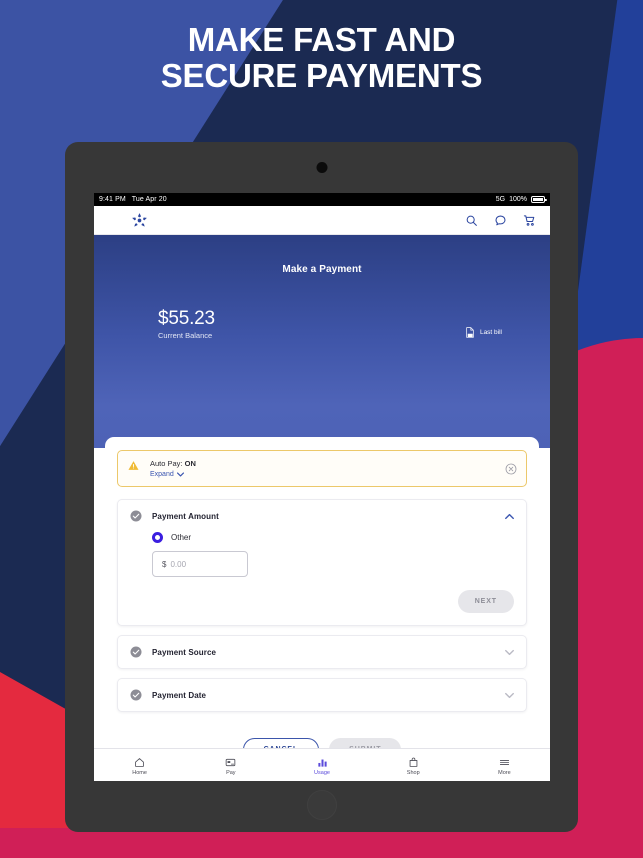 The height and width of the screenshot is (858, 643). I want to click on autopay-status-text: Auto Pay: ON, so click(173, 463).